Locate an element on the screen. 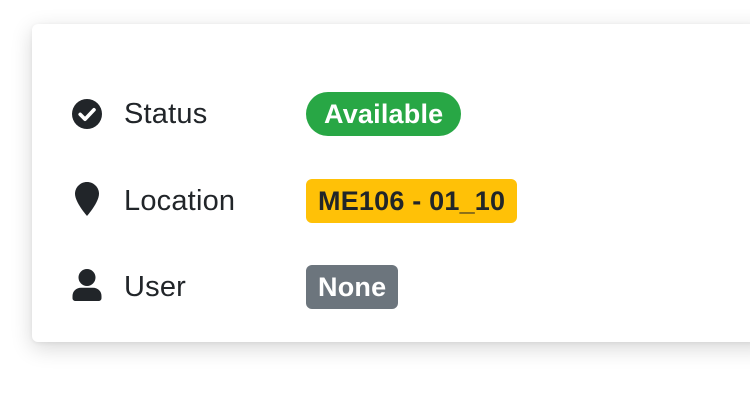 Image resolution: width=750 pixels, height=400 pixels. status-row: Status Available is located at coordinates (382, 114).